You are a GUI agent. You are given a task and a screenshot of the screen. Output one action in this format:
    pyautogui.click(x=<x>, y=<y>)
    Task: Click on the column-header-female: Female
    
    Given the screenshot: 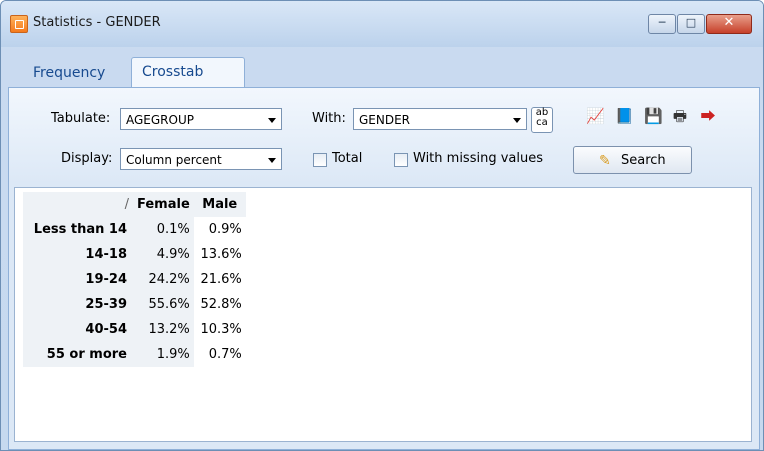 What is the action you would take?
    pyautogui.click(x=163, y=204)
    